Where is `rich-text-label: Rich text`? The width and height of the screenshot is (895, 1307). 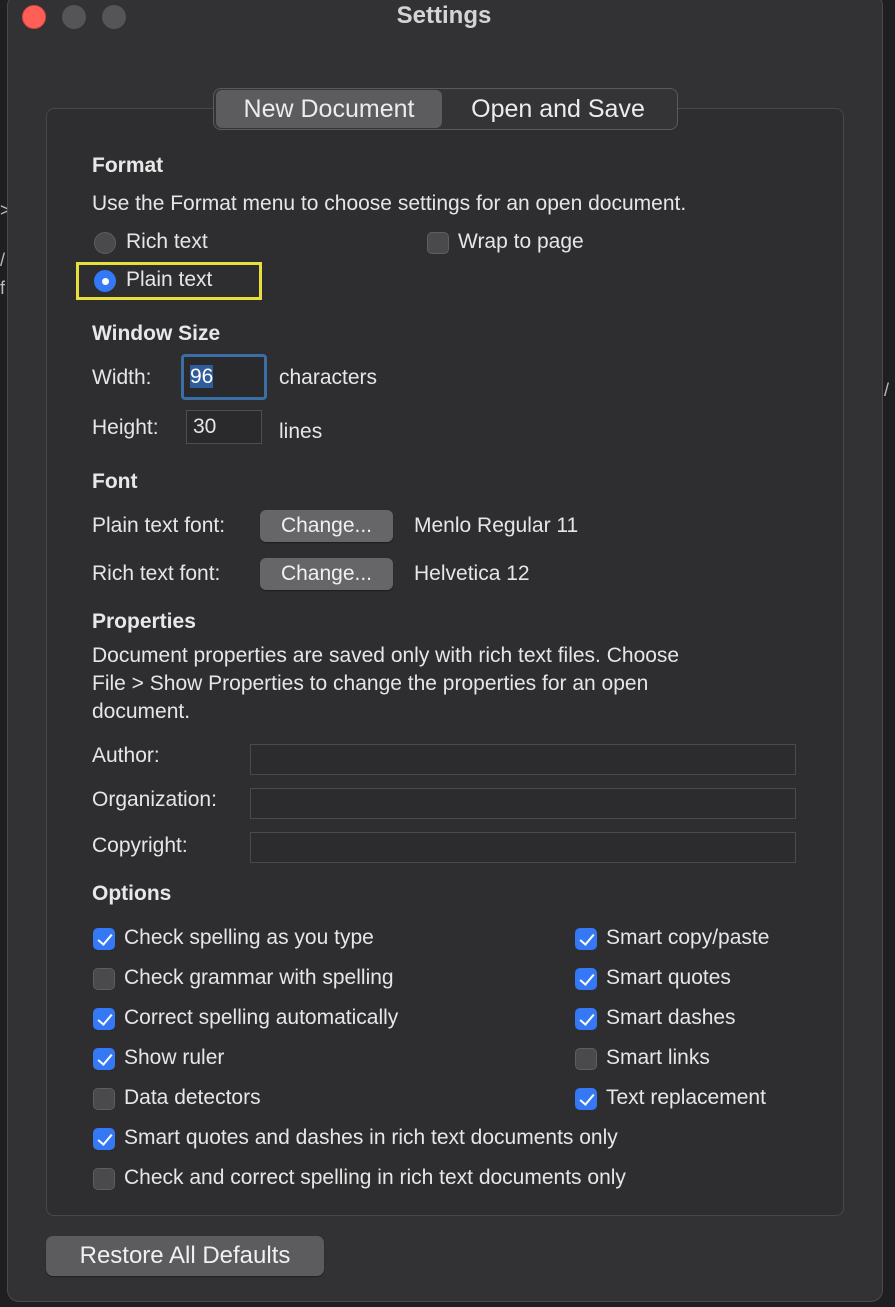 rich-text-label: Rich text is located at coordinates (167, 242).